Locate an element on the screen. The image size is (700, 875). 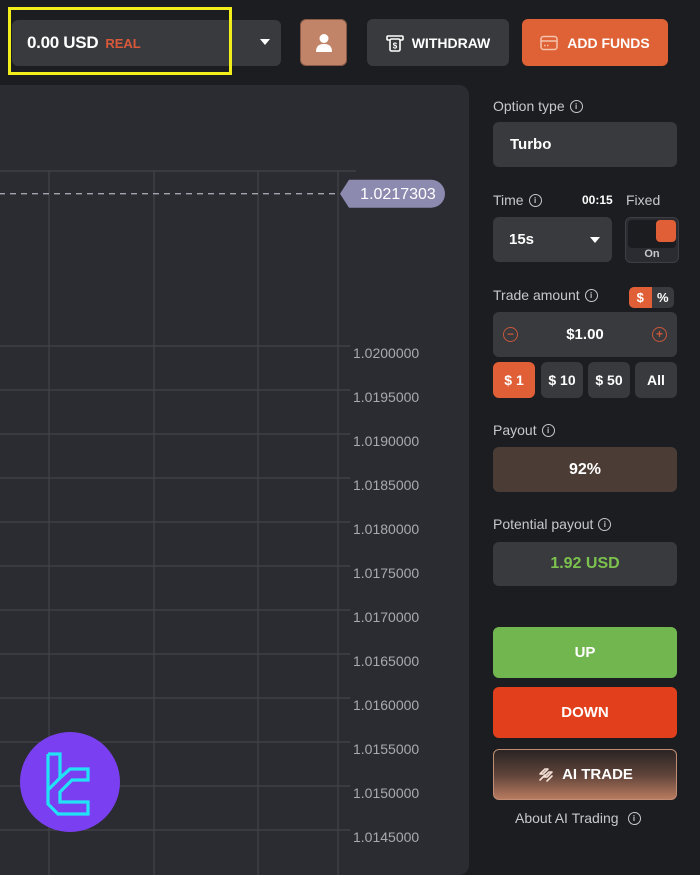
time-label: Time i is located at coordinates (517, 200).